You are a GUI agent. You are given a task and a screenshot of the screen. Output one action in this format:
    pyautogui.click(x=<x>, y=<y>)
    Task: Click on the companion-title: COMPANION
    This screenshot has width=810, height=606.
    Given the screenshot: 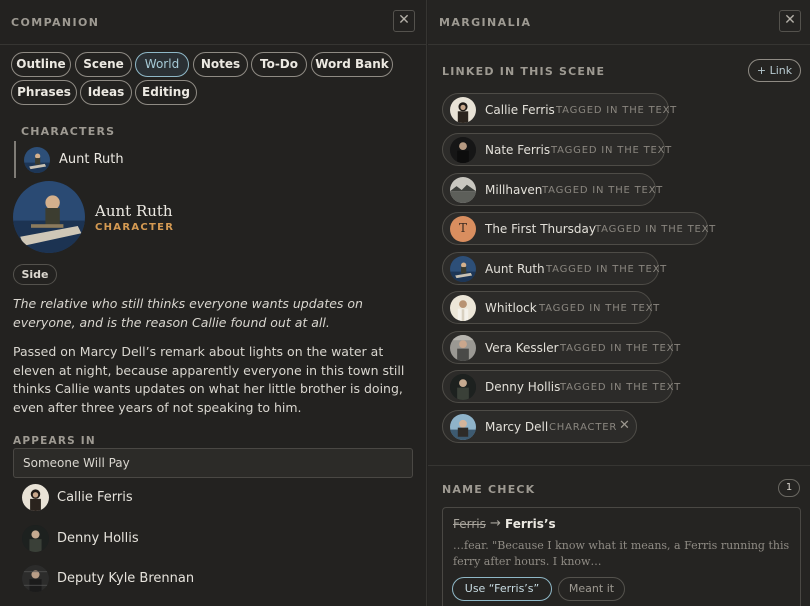 What is the action you would take?
    pyautogui.click(x=55, y=22)
    